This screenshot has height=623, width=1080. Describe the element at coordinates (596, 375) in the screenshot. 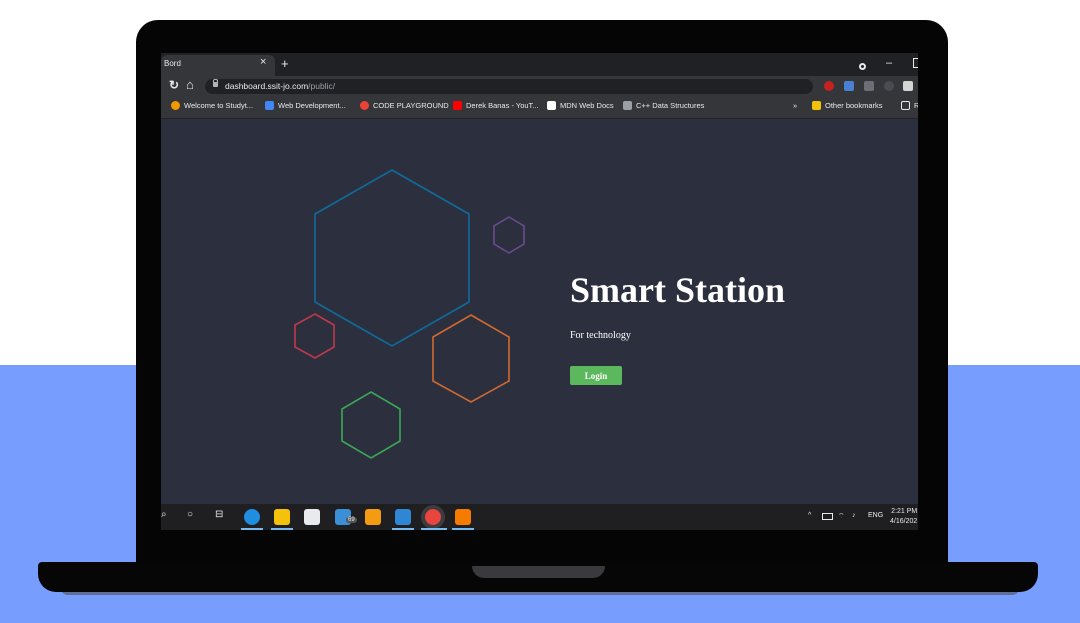

I see `login-button: Login` at that location.